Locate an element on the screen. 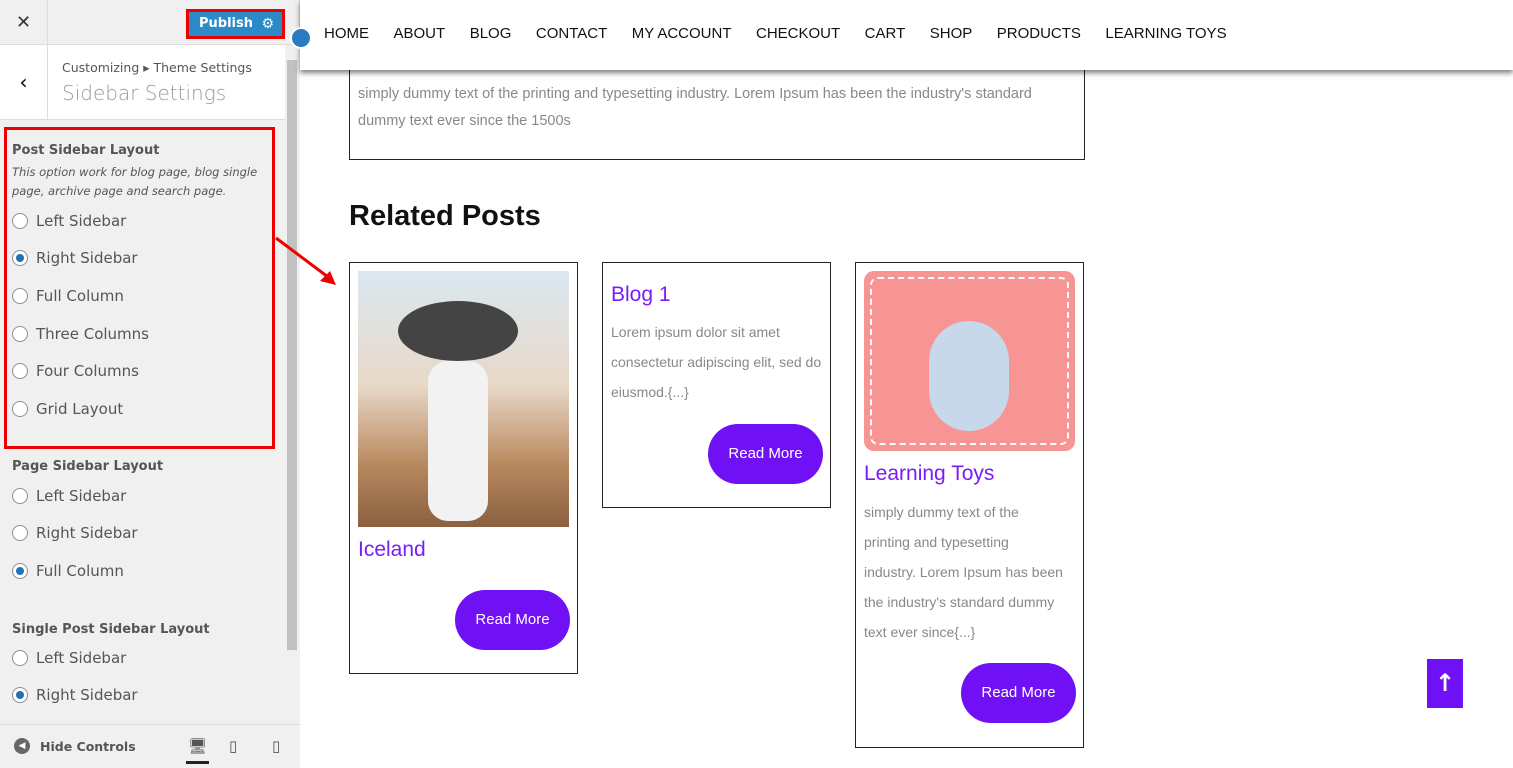 The width and height of the screenshot is (1513, 768). nav-item: CONTACT is located at coordinates (571, 33).